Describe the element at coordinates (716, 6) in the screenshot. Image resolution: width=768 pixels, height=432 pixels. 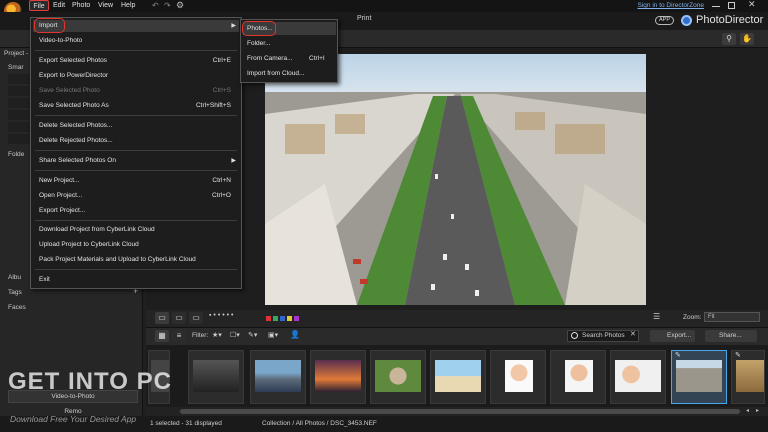
I see `minimize-icon` at that location.